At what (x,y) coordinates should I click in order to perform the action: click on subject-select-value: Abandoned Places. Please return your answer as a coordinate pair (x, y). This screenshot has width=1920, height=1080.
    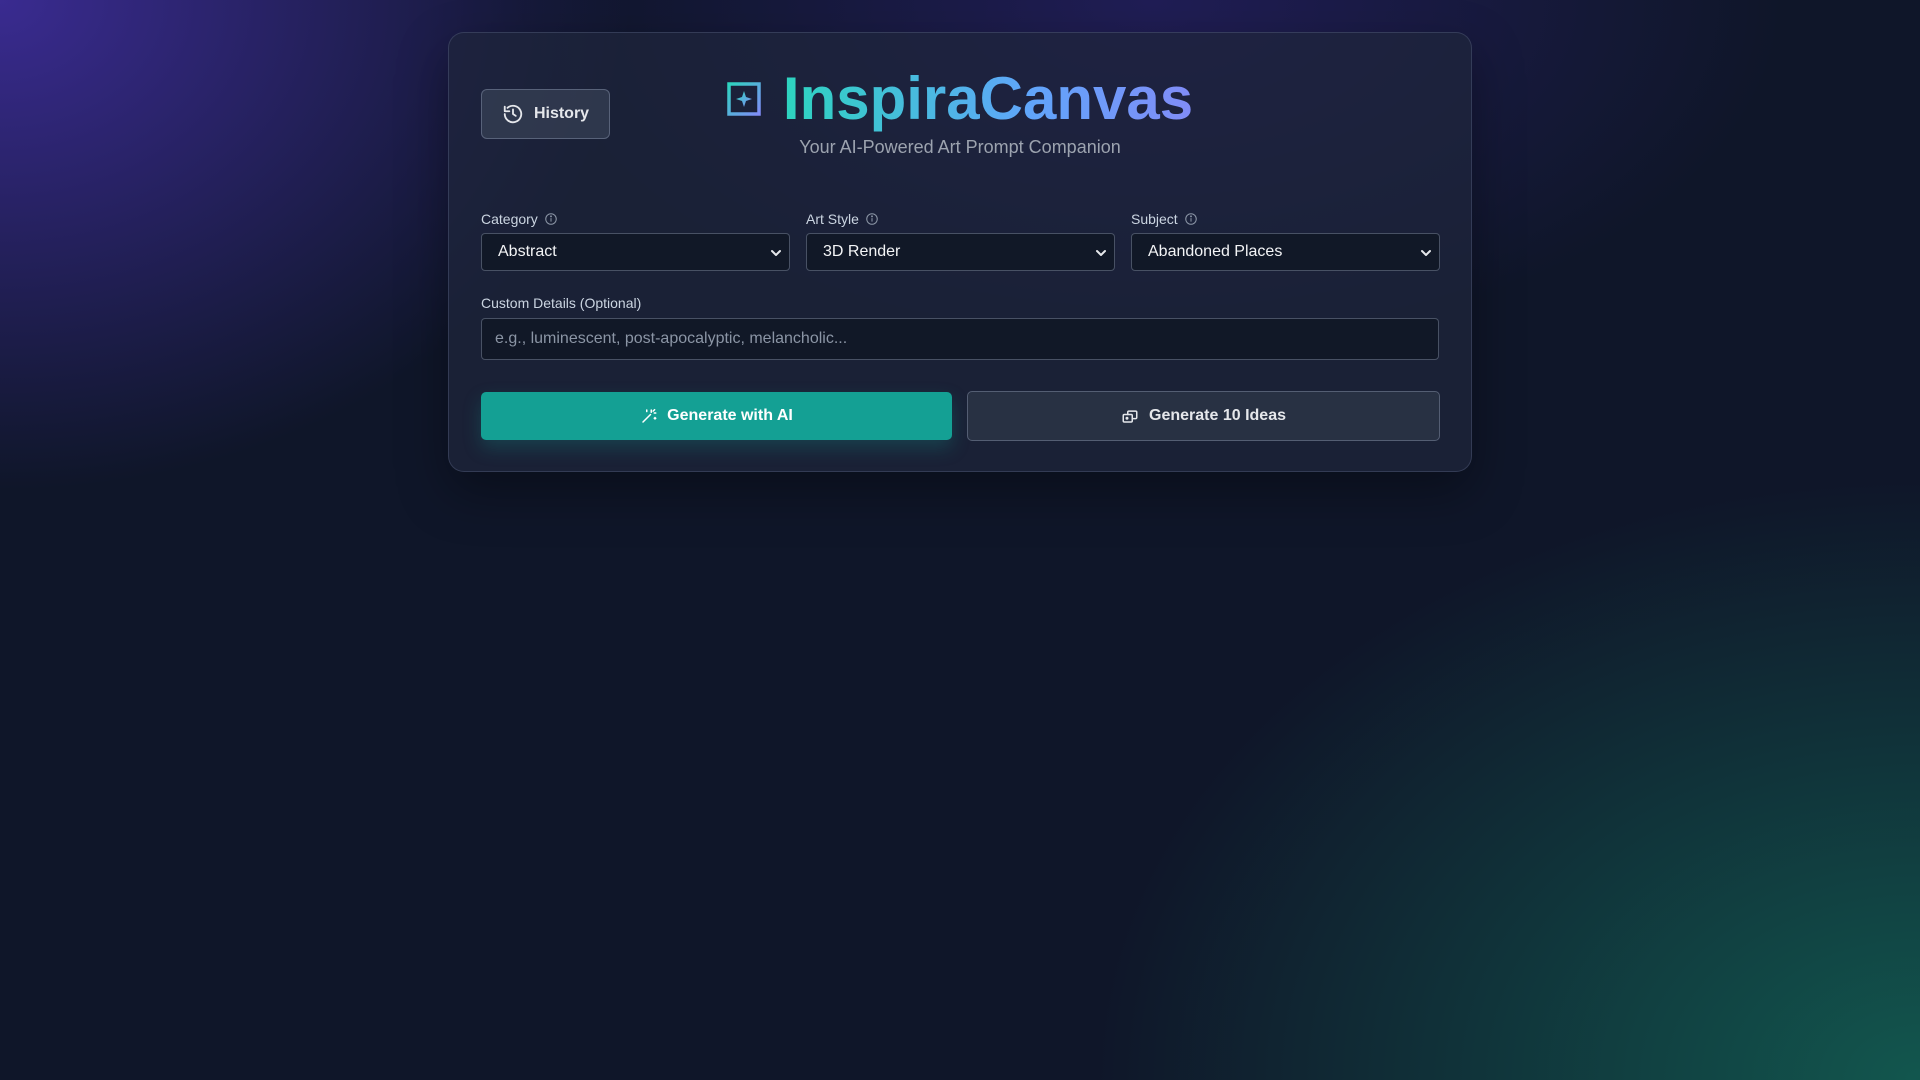
    Looking at the image, I should click on (1215, 251).